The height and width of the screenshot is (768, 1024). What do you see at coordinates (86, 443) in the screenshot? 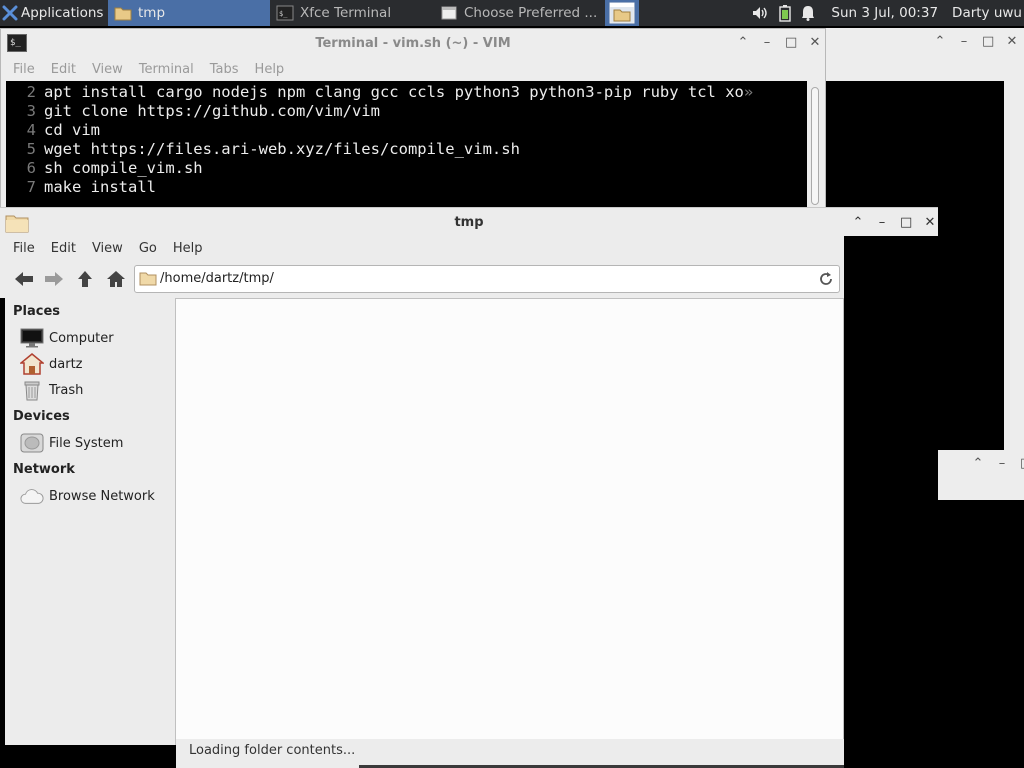
I see `sidebar-item-label: File System` at bounding box center [86, 443].